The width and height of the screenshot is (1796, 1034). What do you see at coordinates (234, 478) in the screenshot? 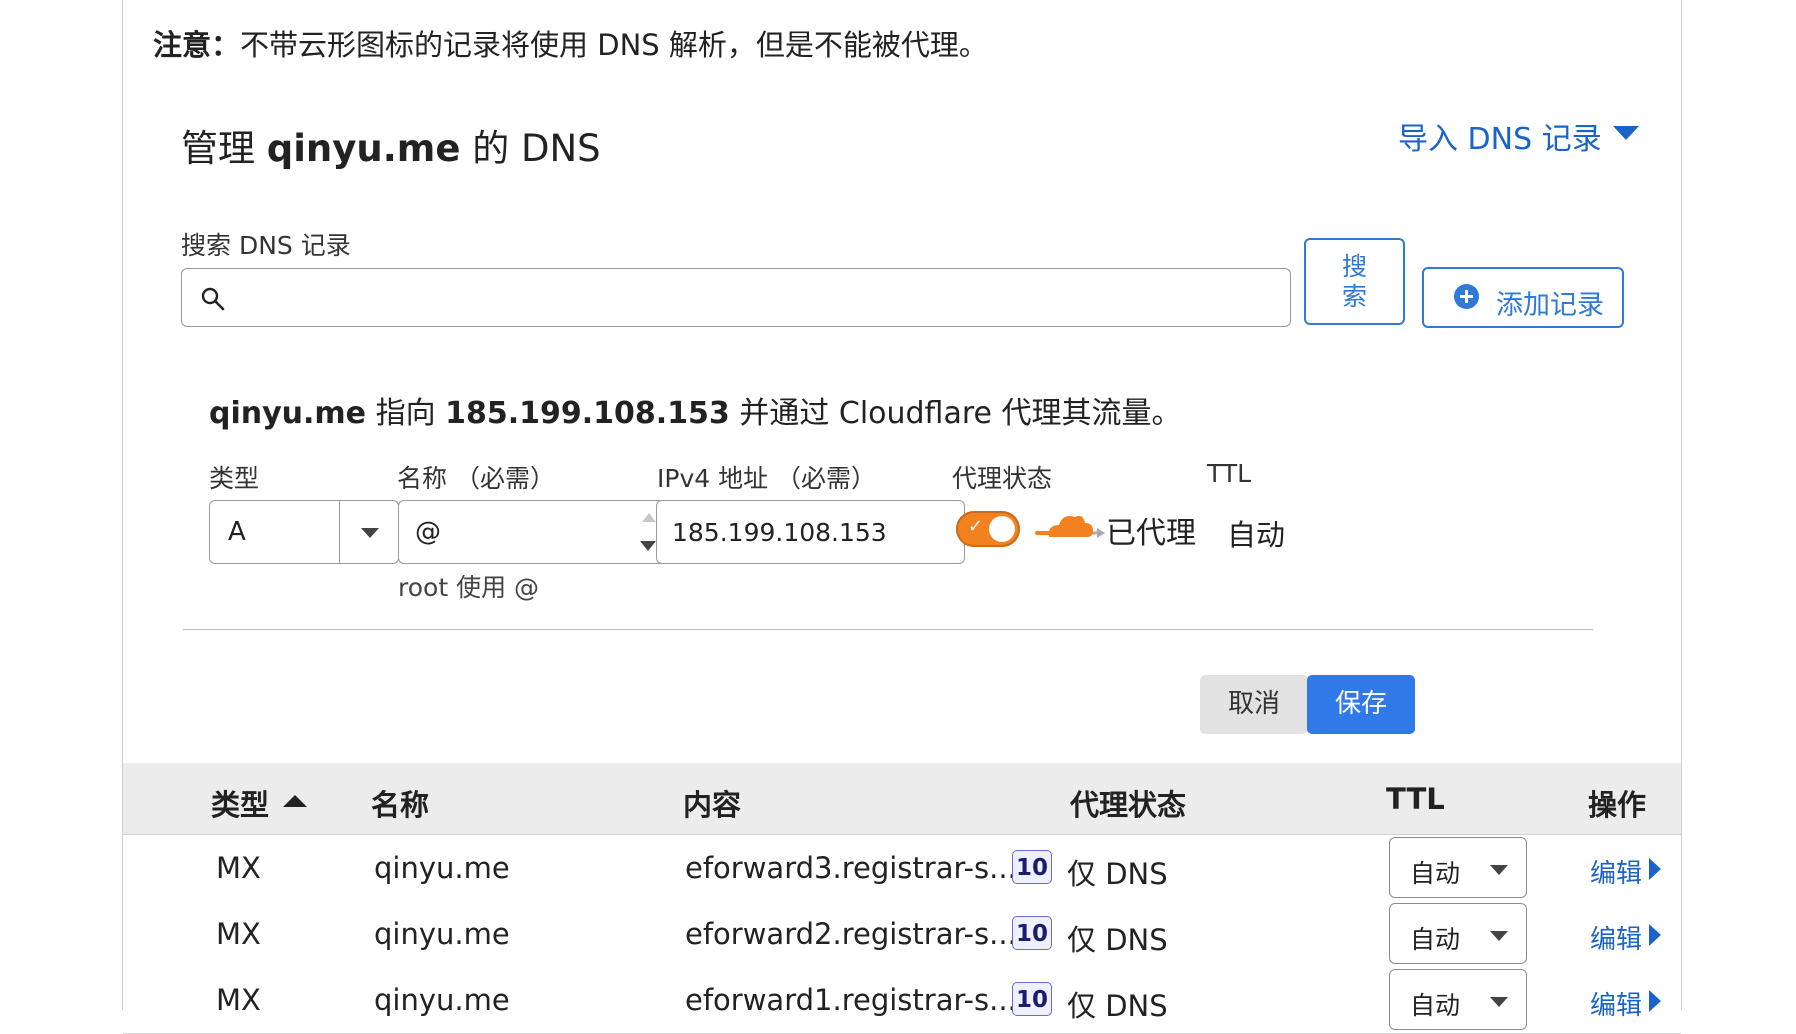
I see `type-label: 类型` at bounding box center [234, 478].